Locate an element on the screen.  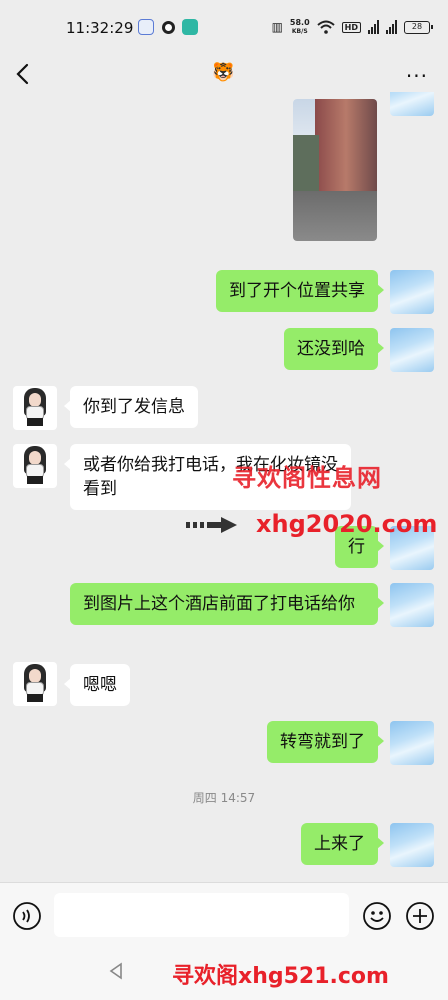
message-bubble: 还没到哈 is located at coordinates (334, 349).